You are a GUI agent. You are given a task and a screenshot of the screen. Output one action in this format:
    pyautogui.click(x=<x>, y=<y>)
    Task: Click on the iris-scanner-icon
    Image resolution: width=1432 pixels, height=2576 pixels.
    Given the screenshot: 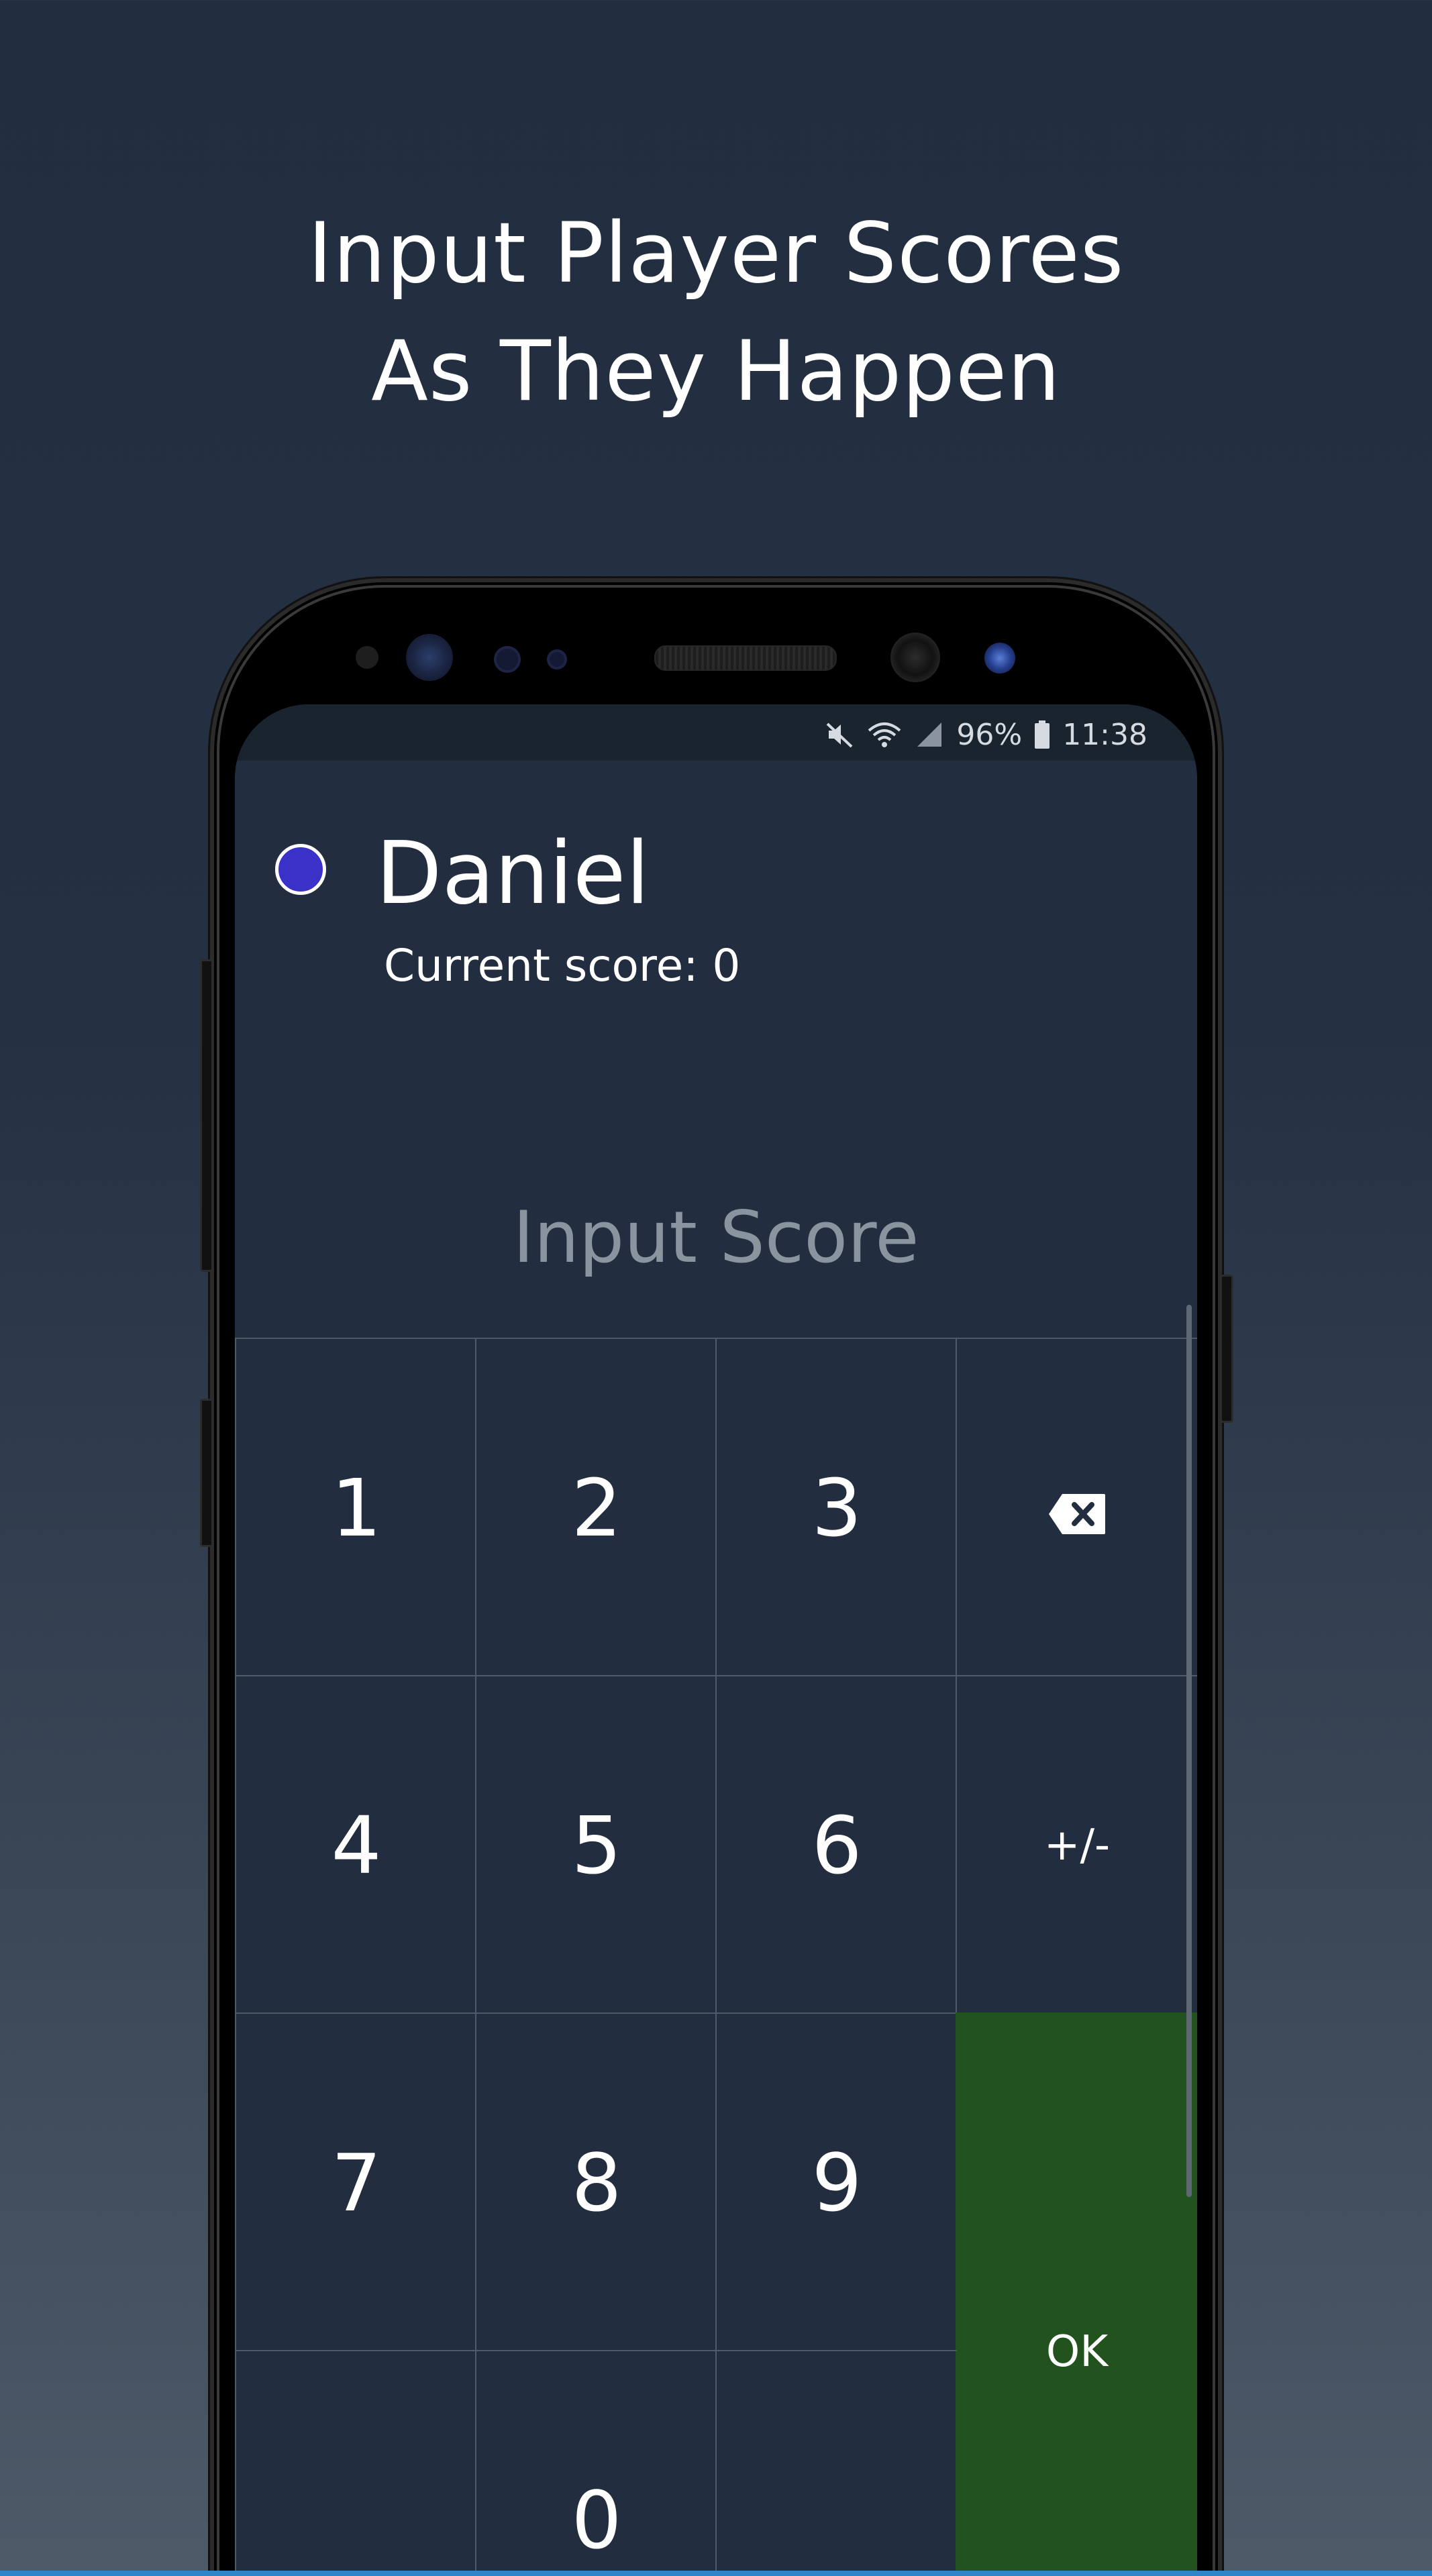 What is the action you would take?
    pyautogui.click(x=429, y=657)
    